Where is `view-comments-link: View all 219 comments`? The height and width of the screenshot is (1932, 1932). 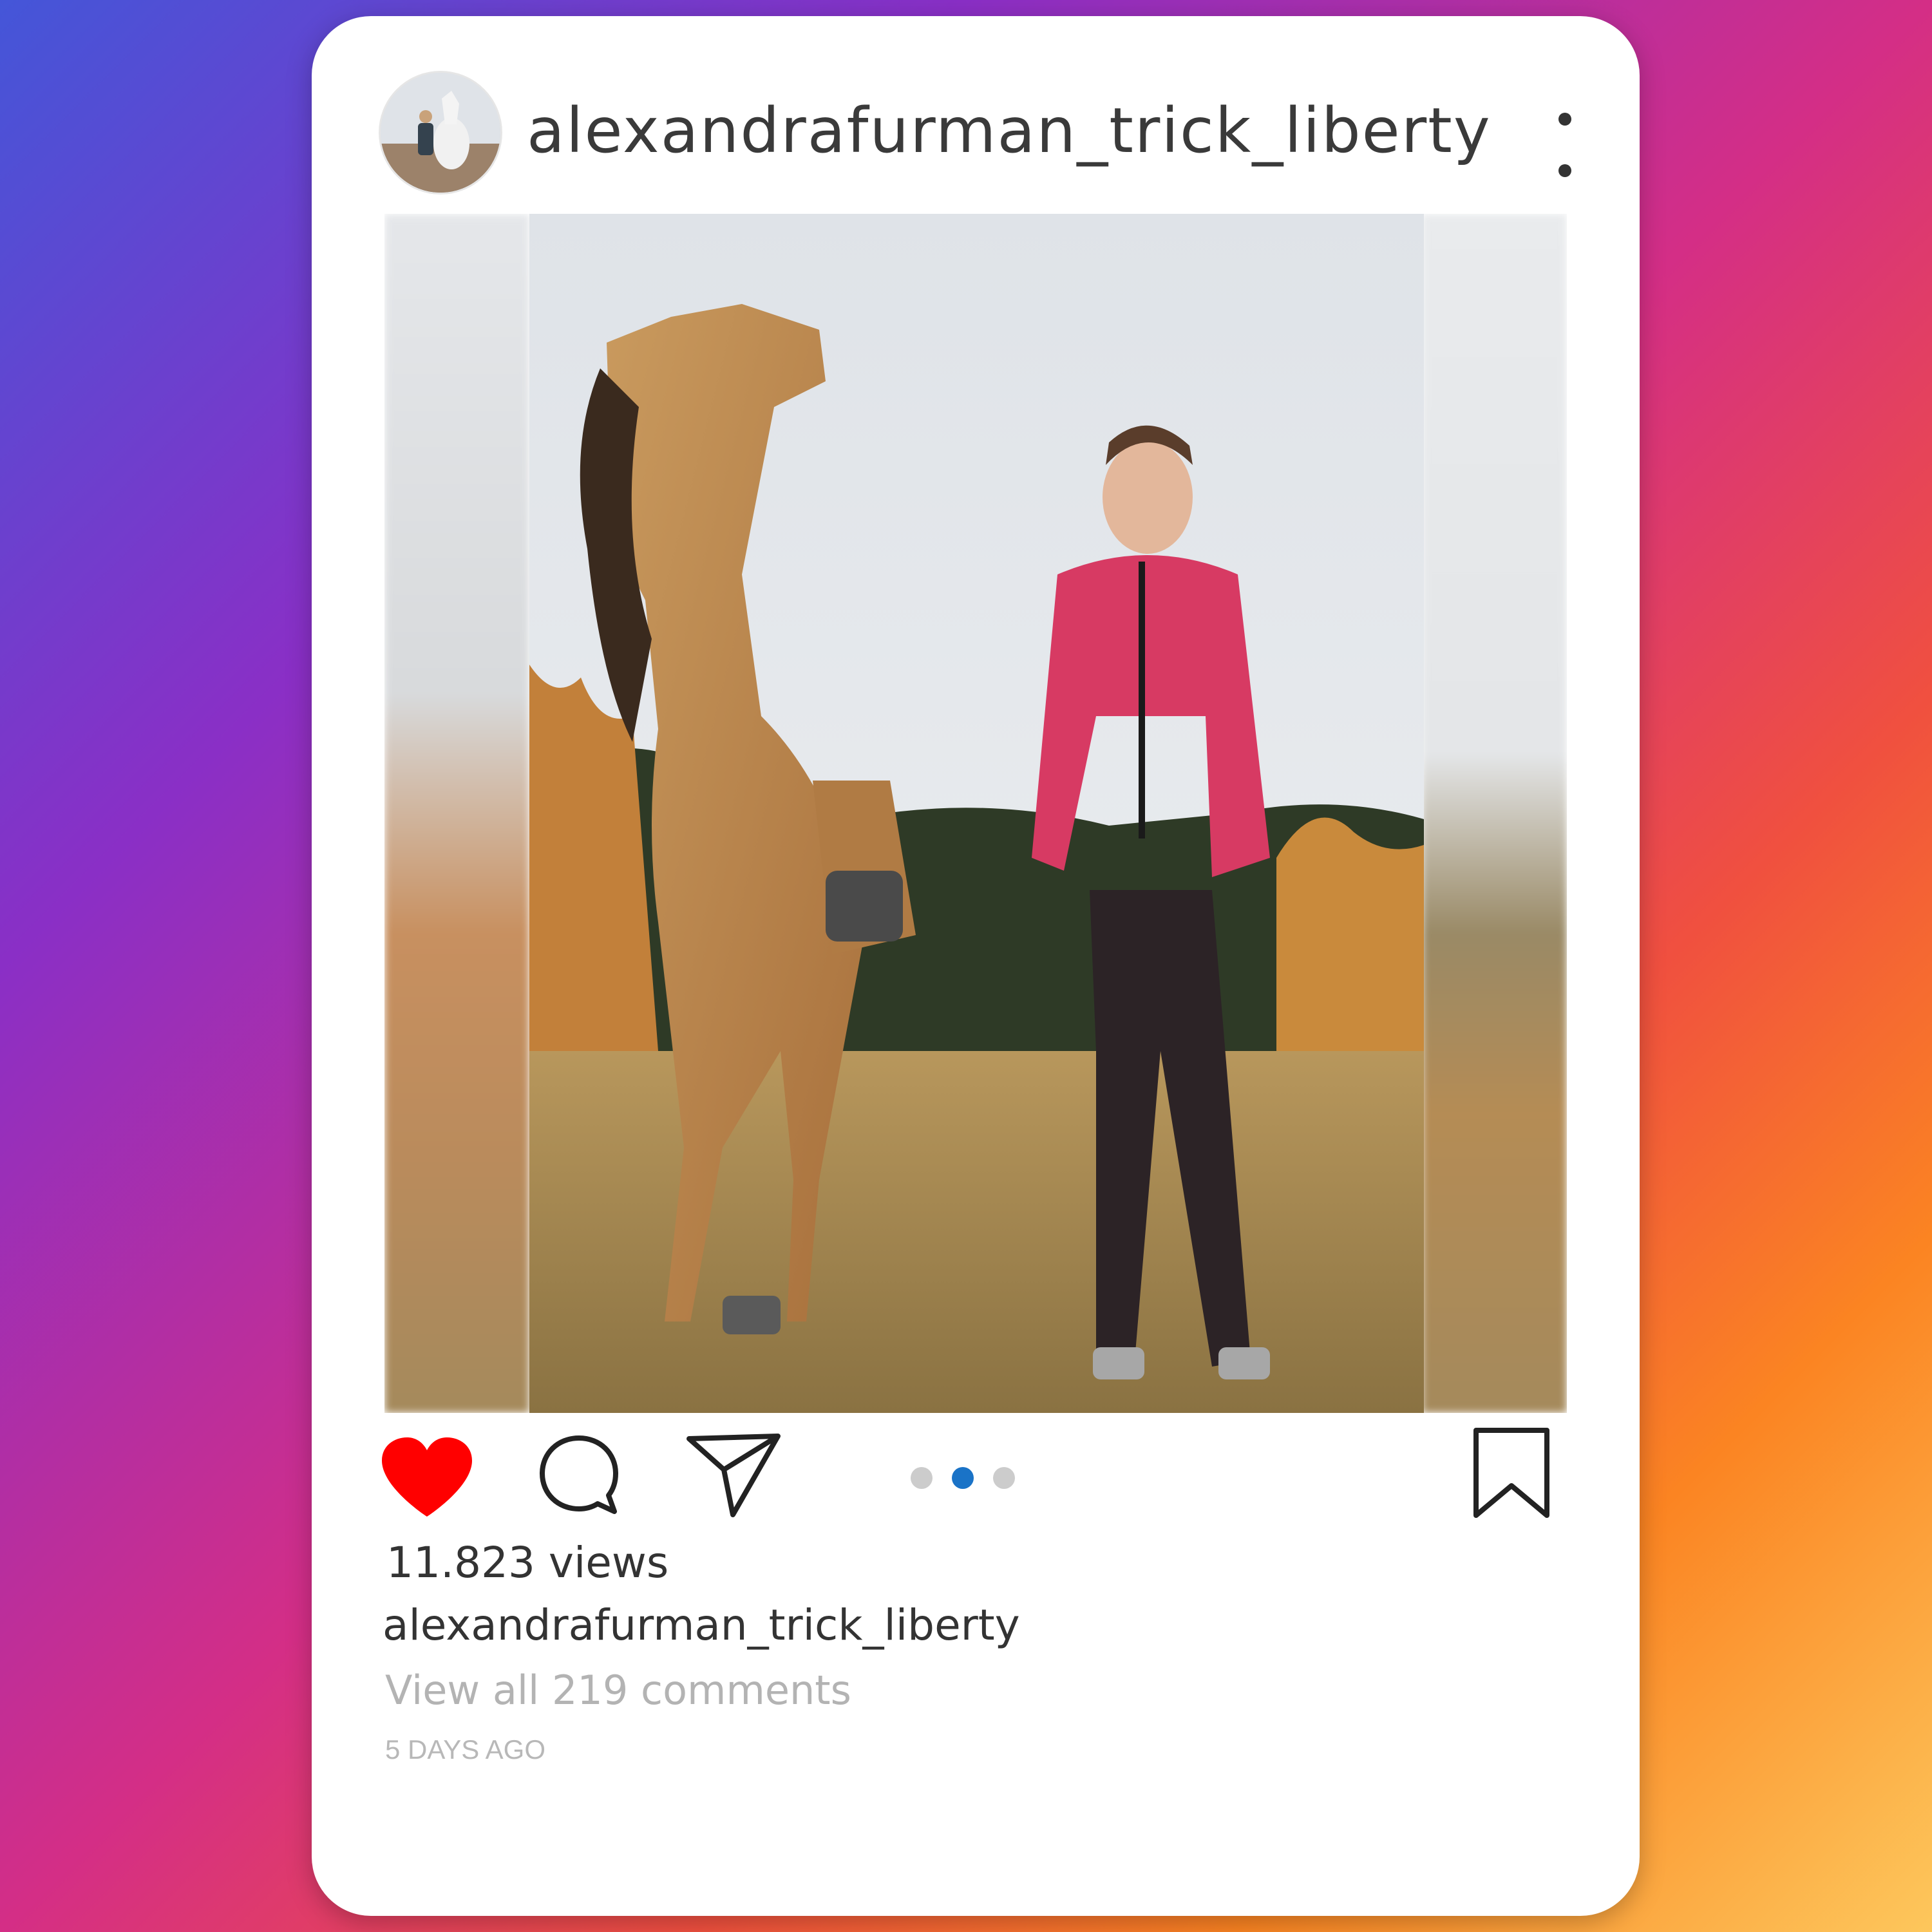
view-comments-link: View all 219 comments is located at coordinates (618, 1690).